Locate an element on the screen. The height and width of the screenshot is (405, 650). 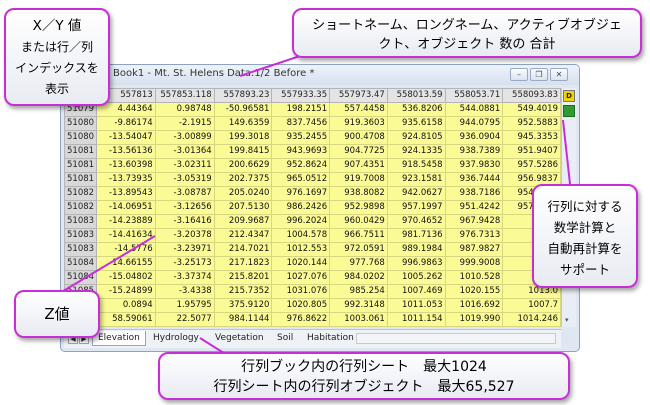
name-sum-callout: ショートネーム、ロングネーム、アクティブオブジェ クト、オブジェクト 数の 合計 is located at coordinates (467, 33).